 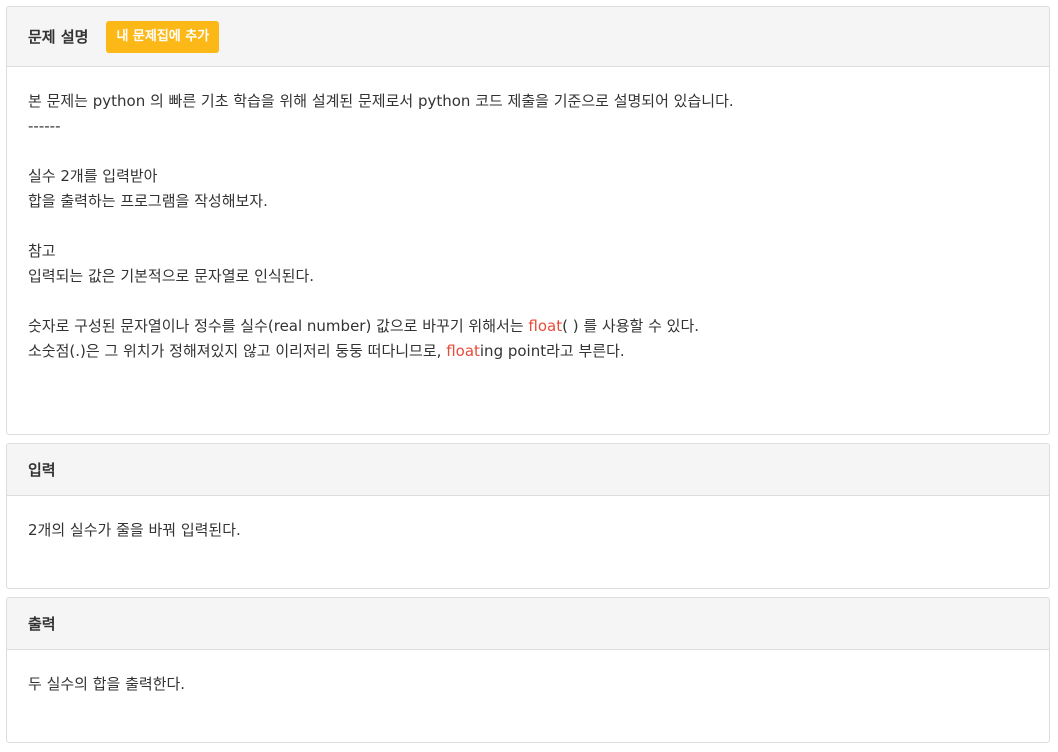 I want to click on line-8-text-a: 소숫점(.)은 그 위치가 정해져있지 않고 이리저리 둥둥 떠다니므로,, so click(x=237, y=351).